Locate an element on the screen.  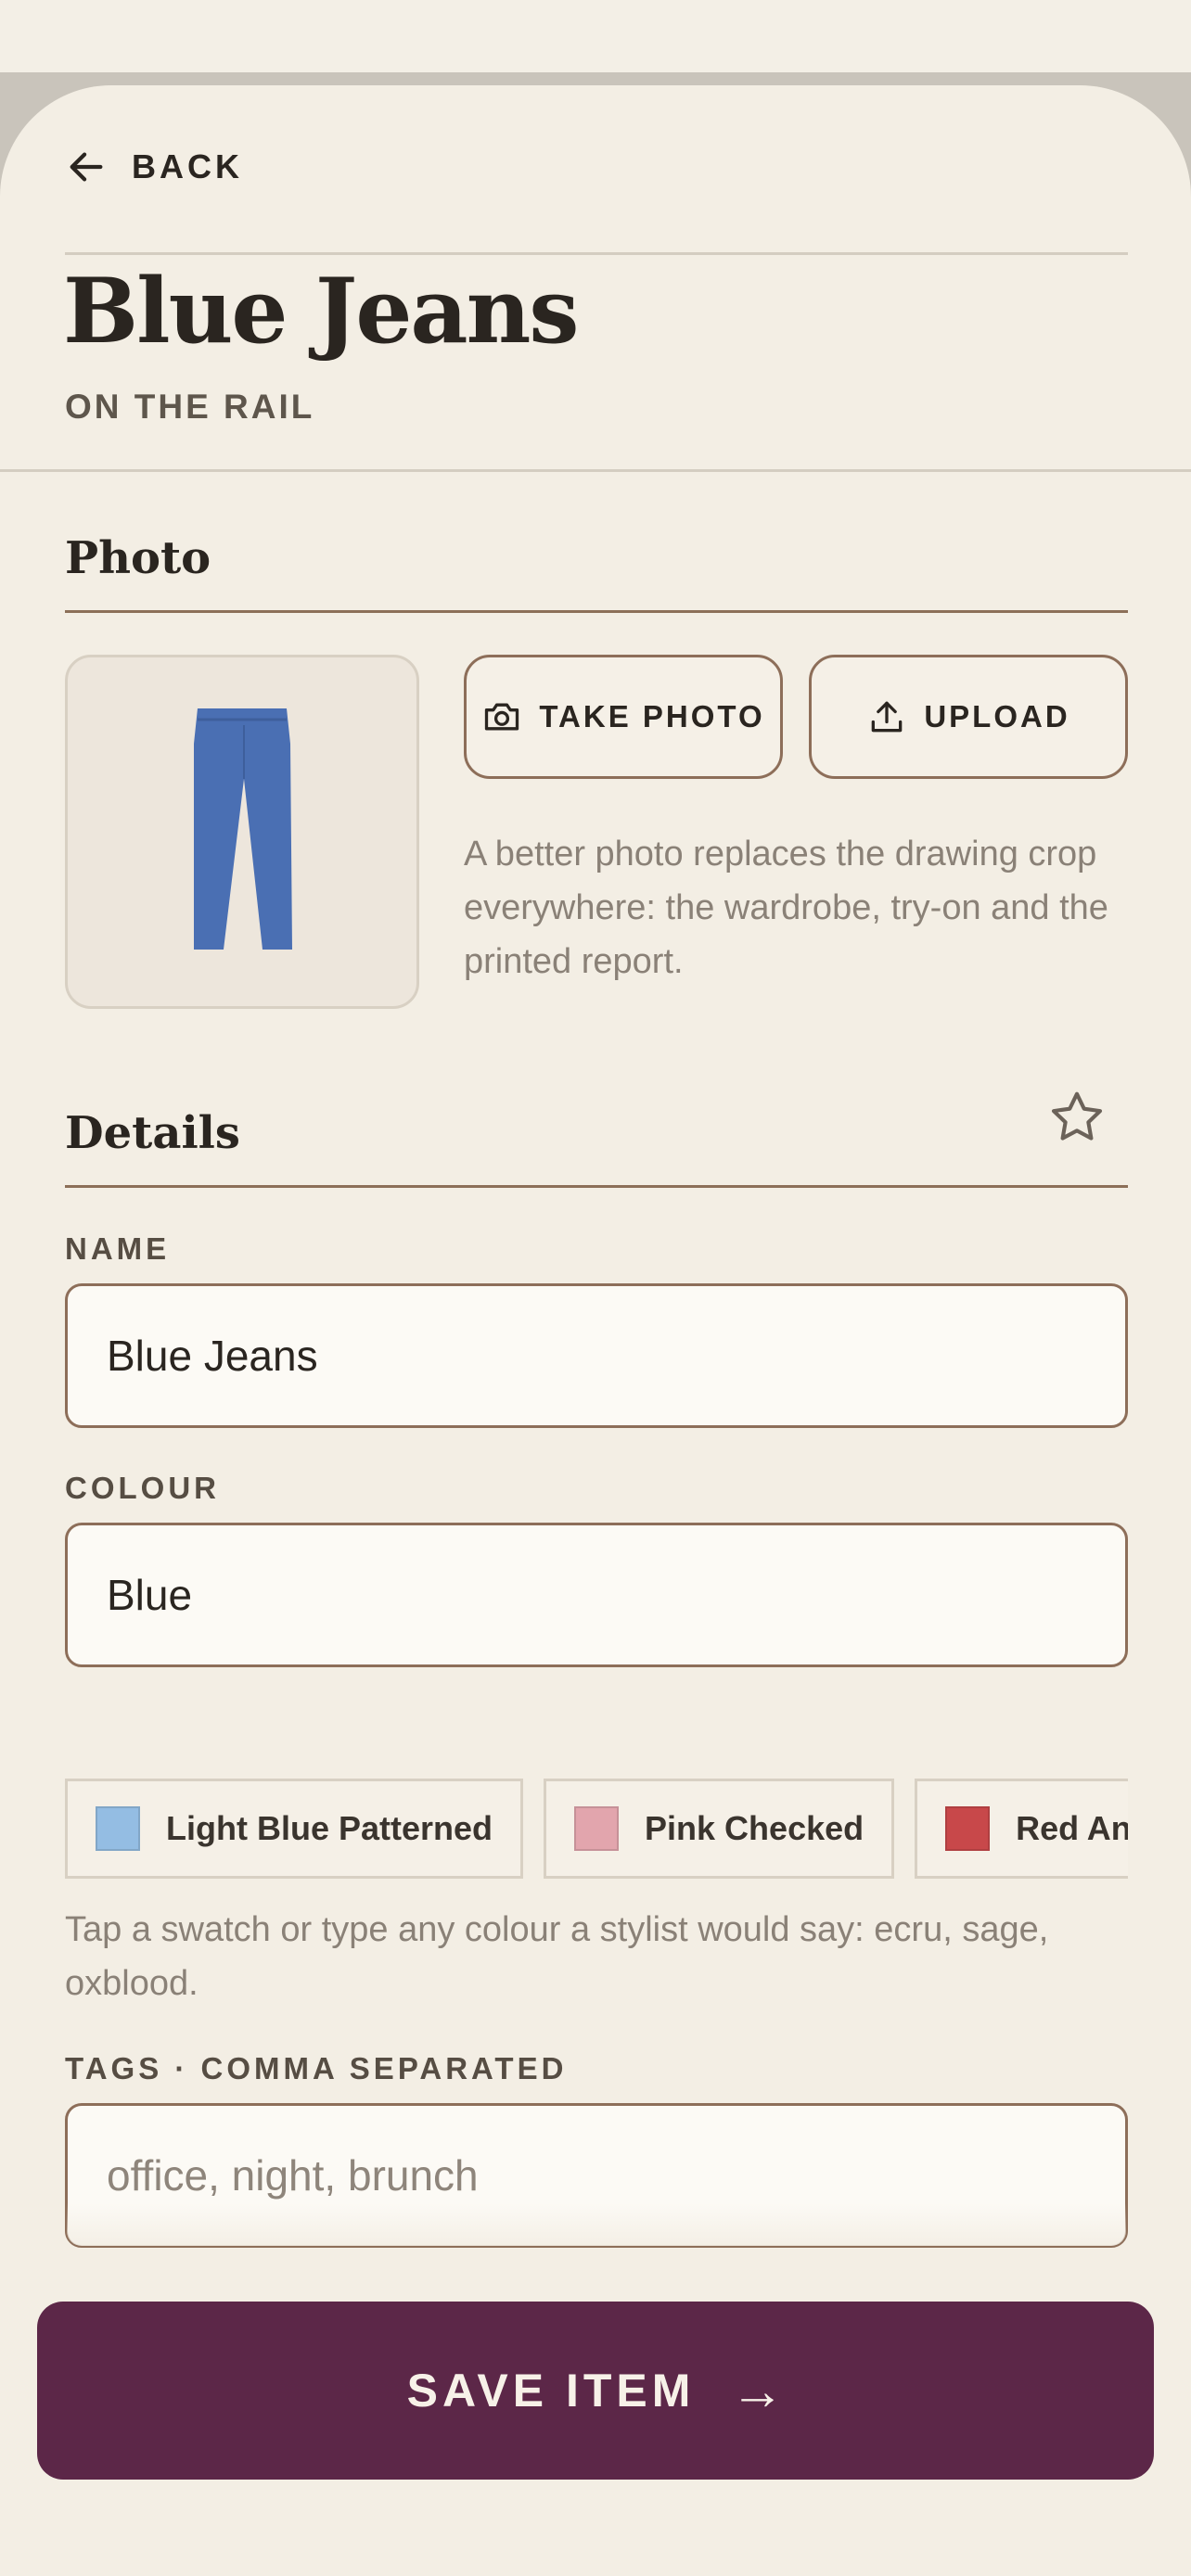
save-item-button: SAVE ITEM → is located at coordinates (595, 2391).